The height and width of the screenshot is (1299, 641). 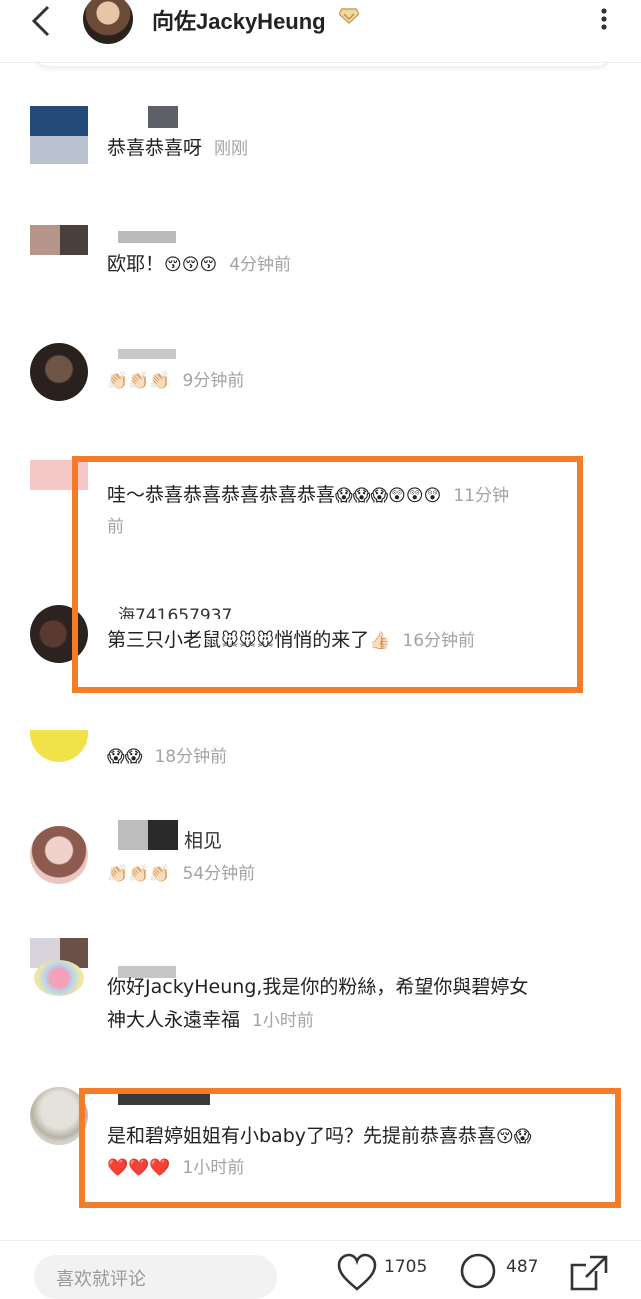 I want to click on comment-text: 😱😱 18分钟前, so click(x=167, y=756).